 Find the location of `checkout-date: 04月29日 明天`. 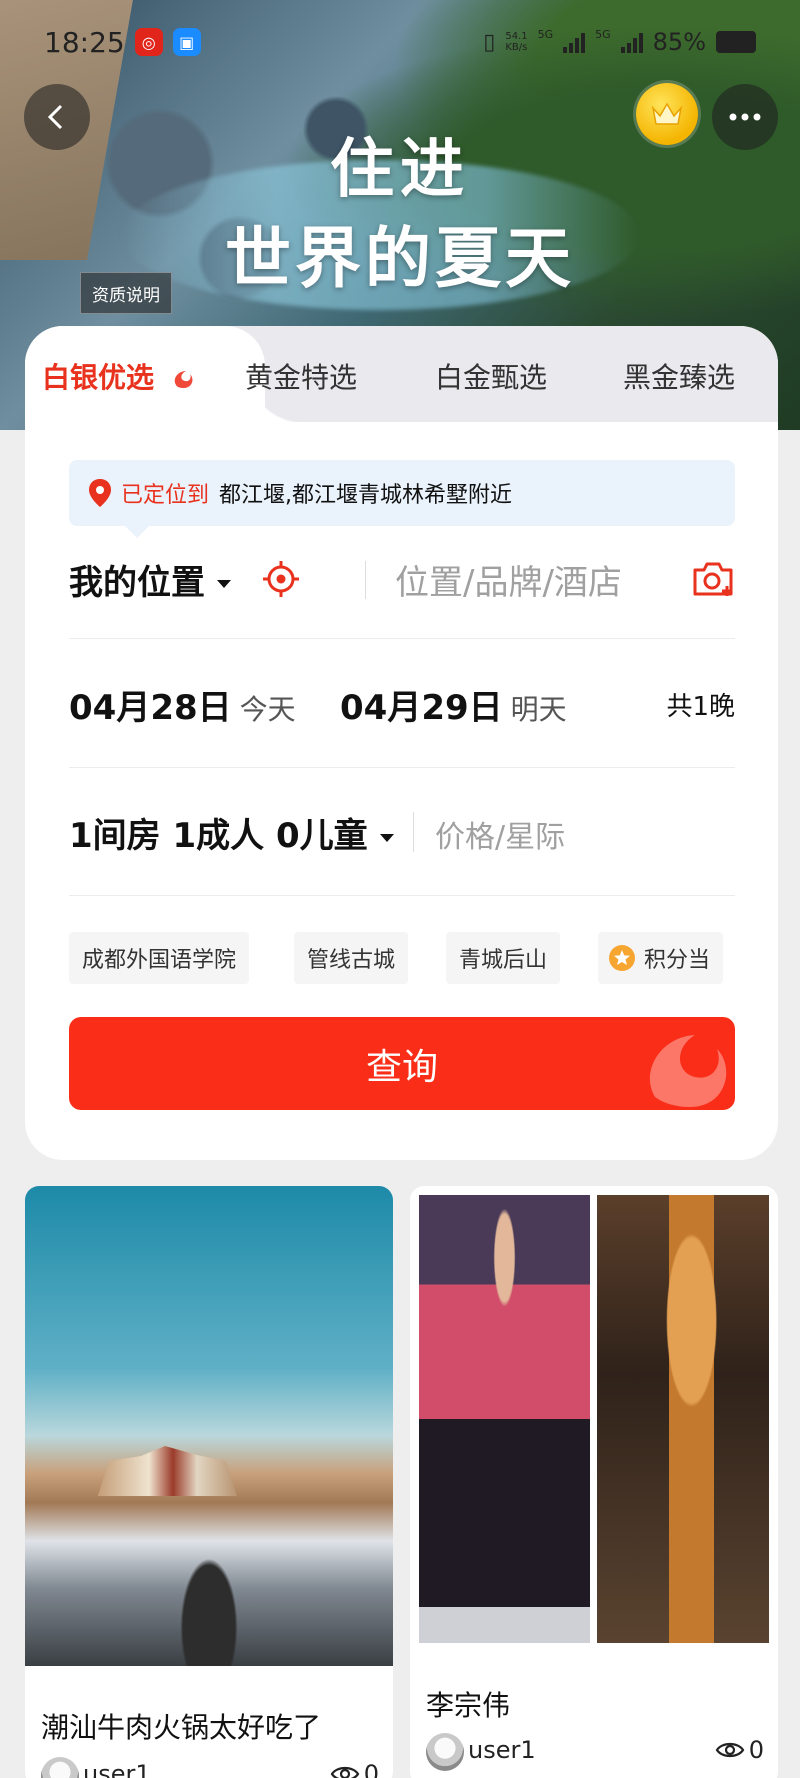

checkout-date: 04月29日 明天 is located at coordinates (453, 704).